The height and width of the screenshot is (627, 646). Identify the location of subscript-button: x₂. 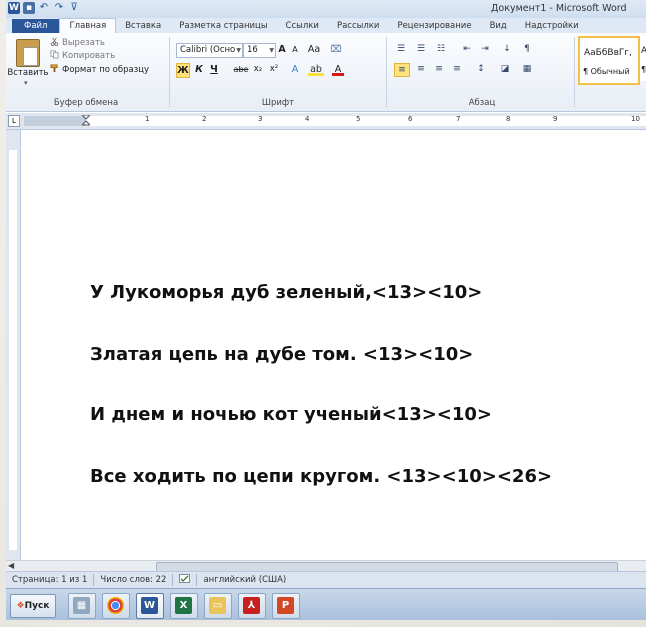
(258, 69).